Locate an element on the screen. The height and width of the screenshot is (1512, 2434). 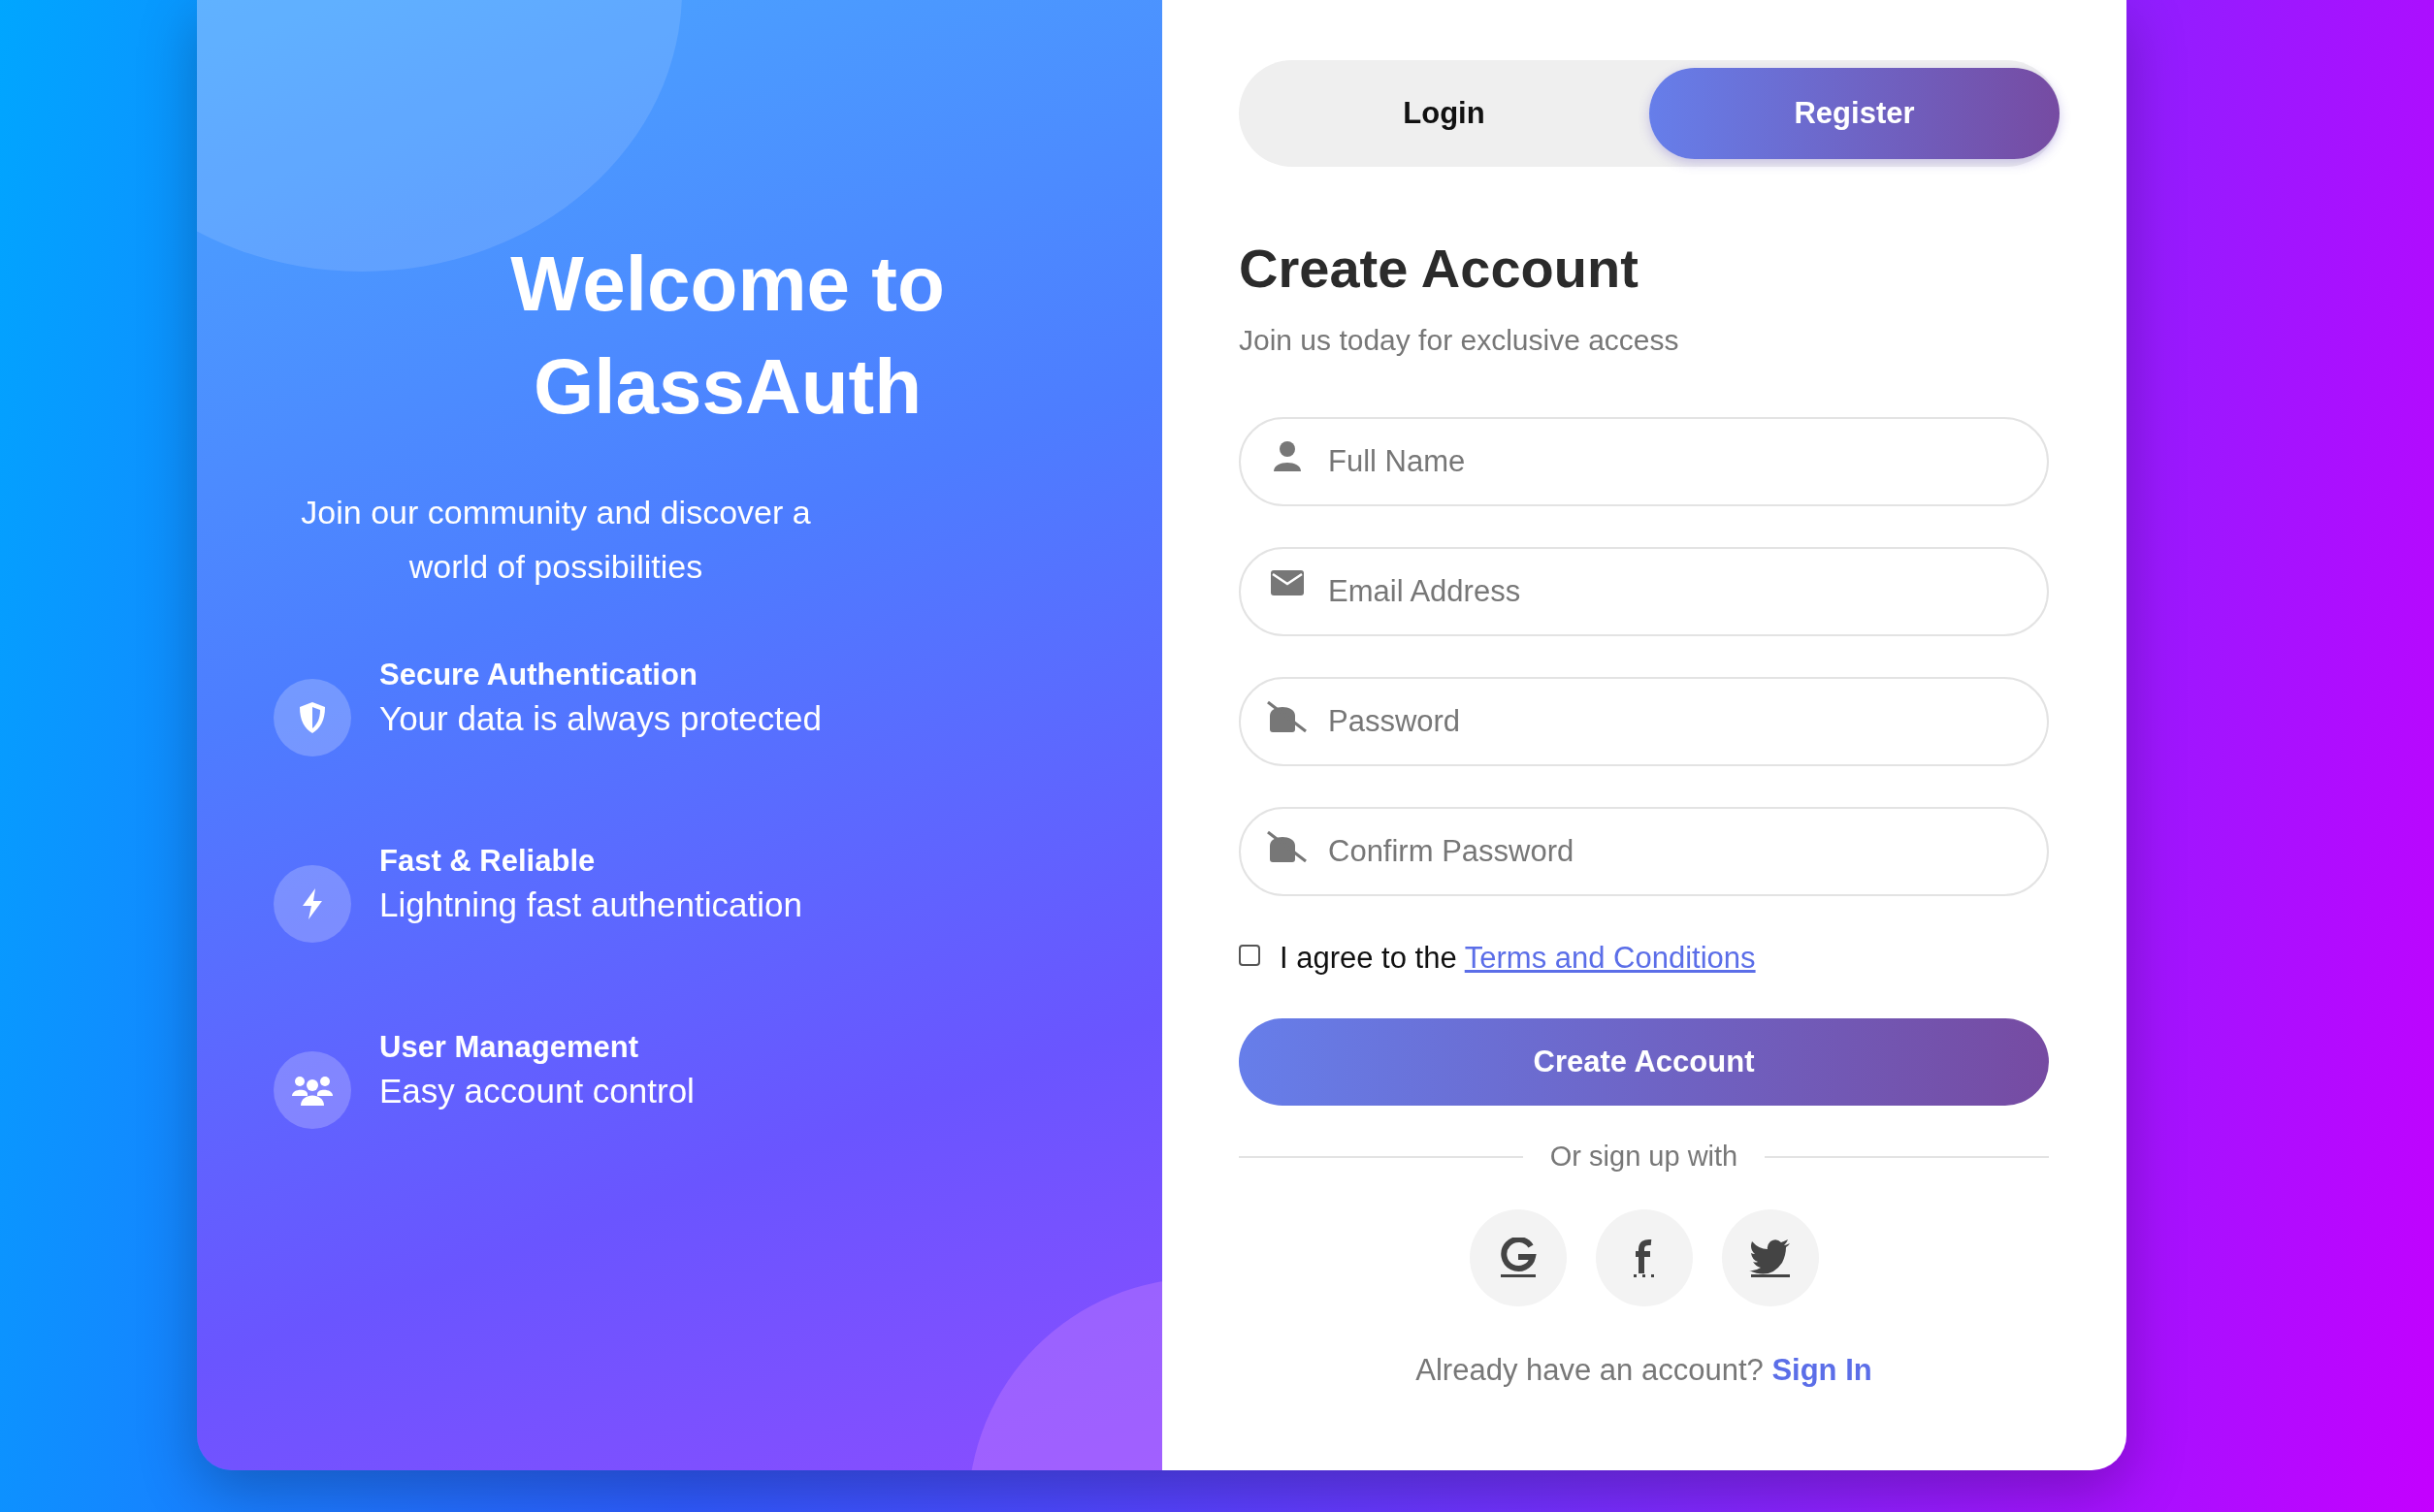
google-icon is located at coordinates (1518, 1258).